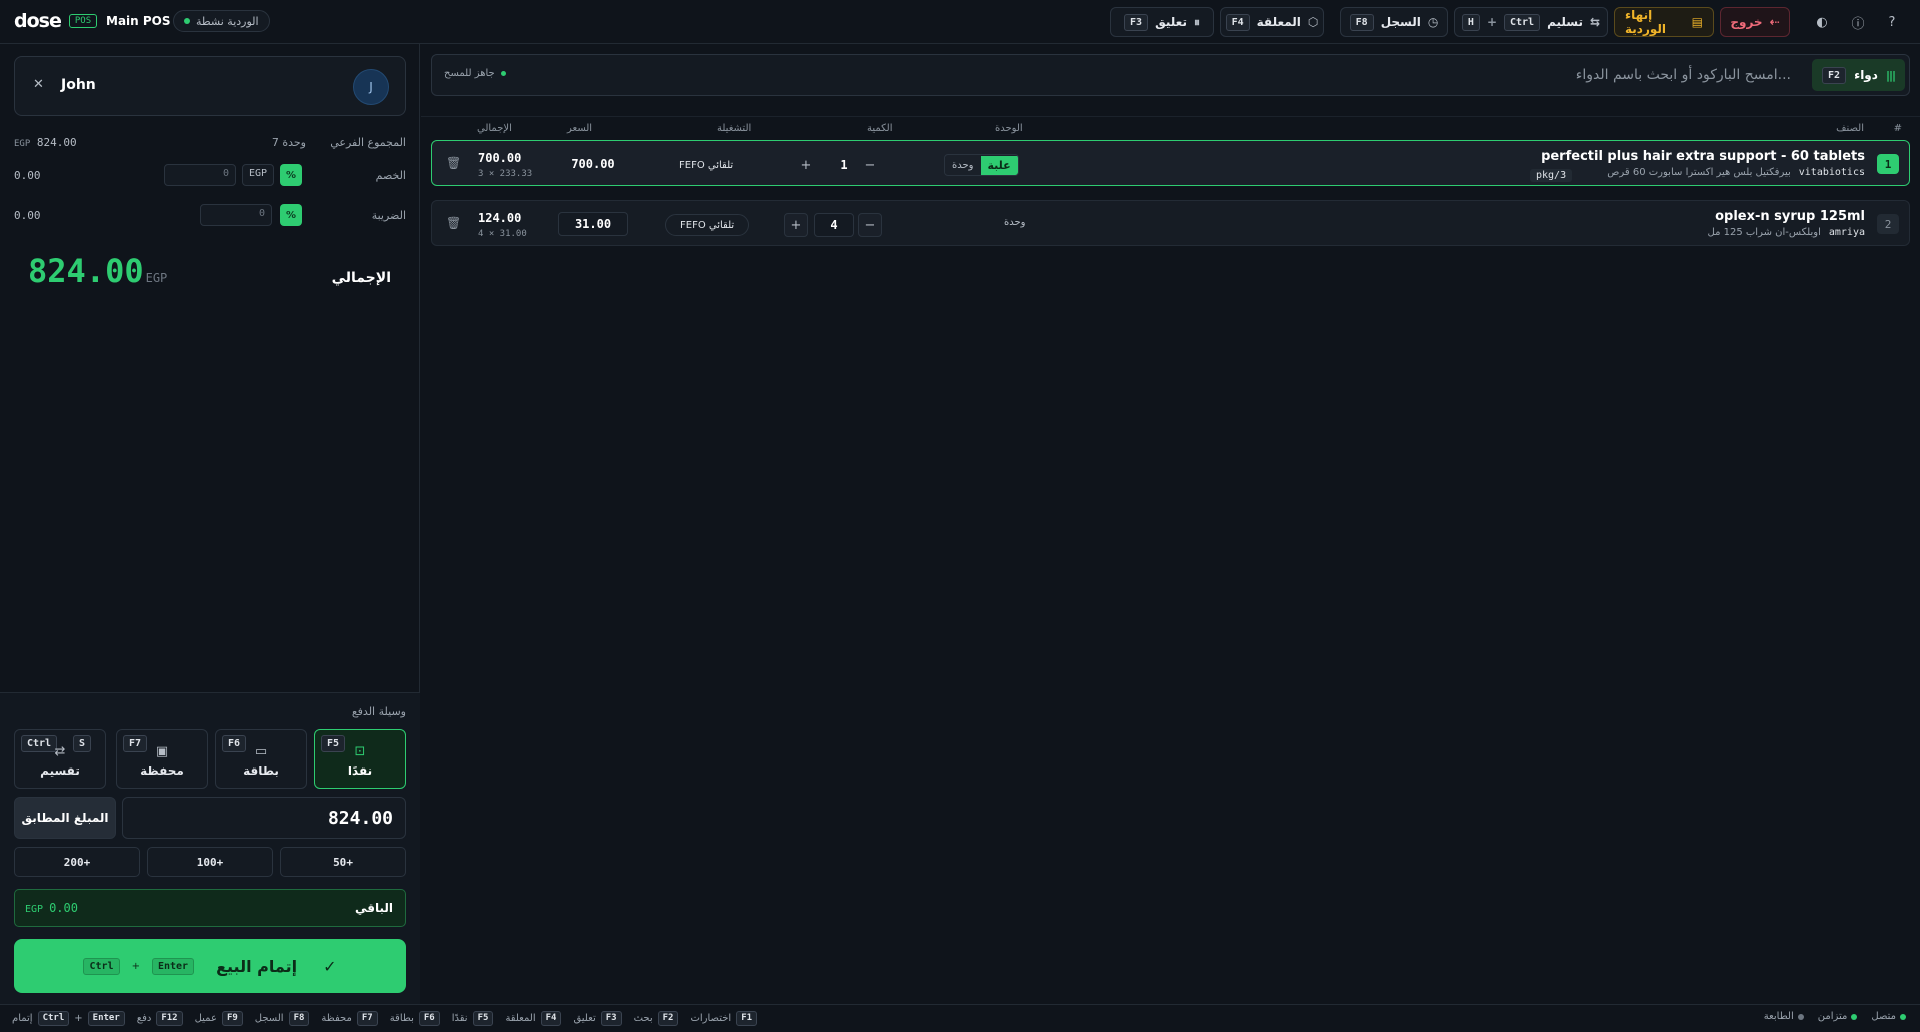  What do you see at coordinates (162, 759) in the screenshot?
I see `pay-wallet-button: F7 ▣ محفظة` at bounding box center [162, 759].